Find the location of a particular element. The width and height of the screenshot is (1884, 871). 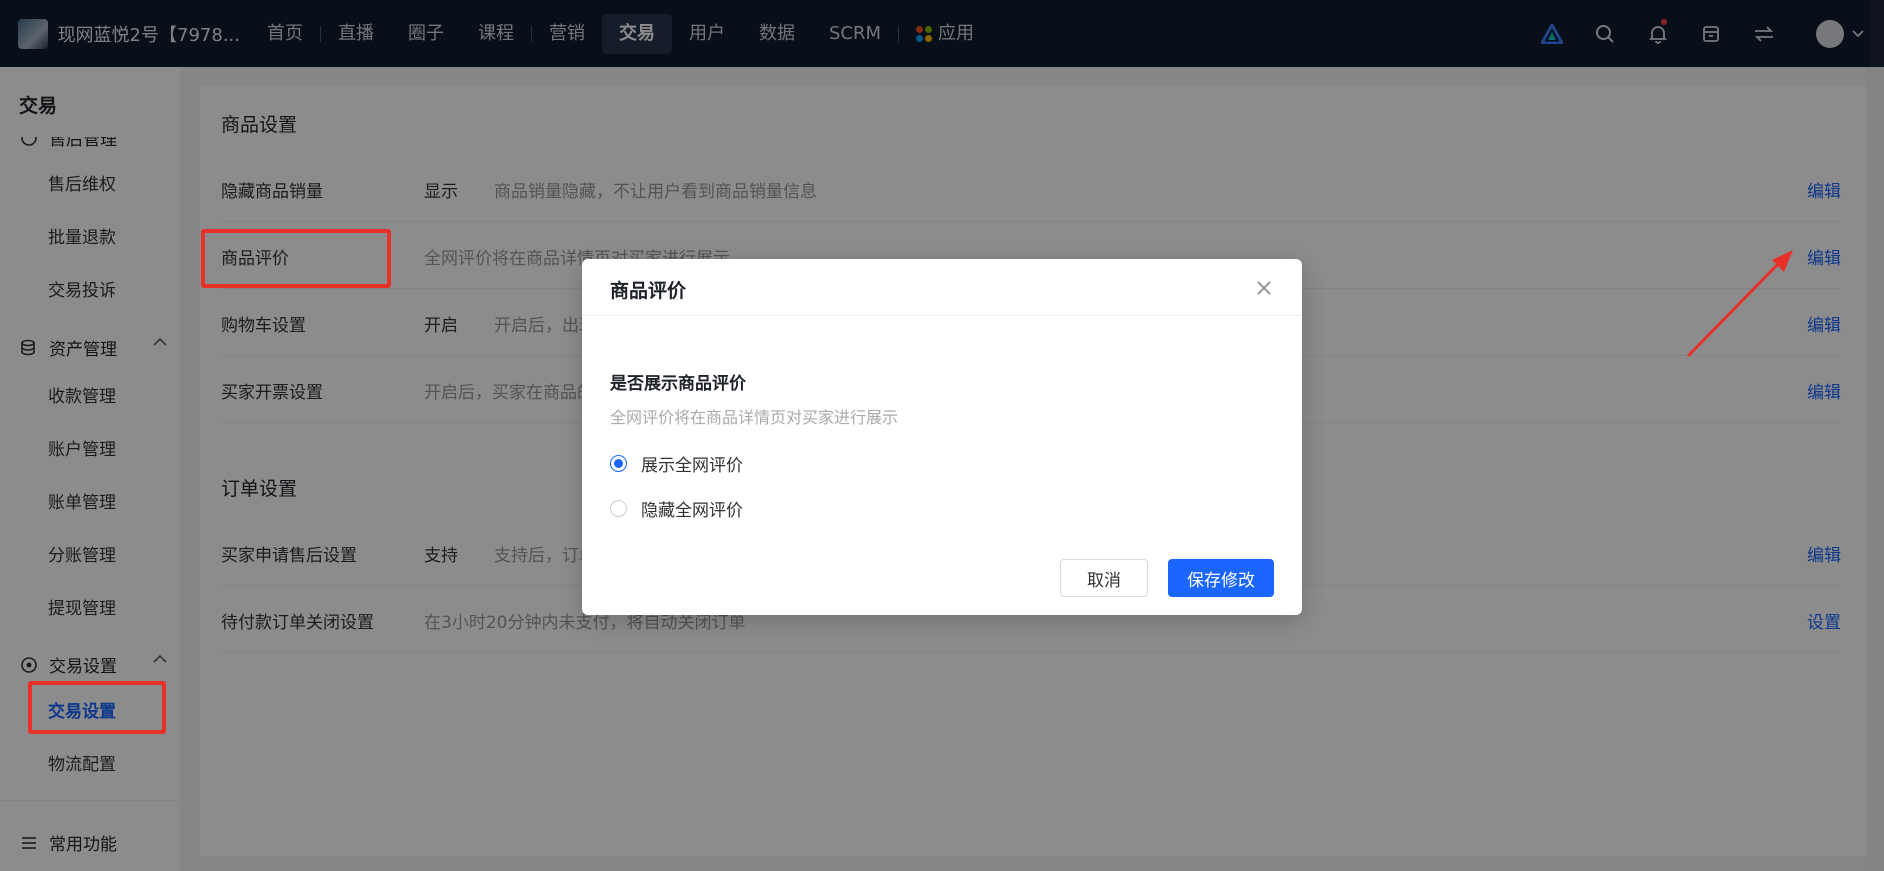

radio-option-hide: 隐藏全网评价 is located at coordinates (676, 508).